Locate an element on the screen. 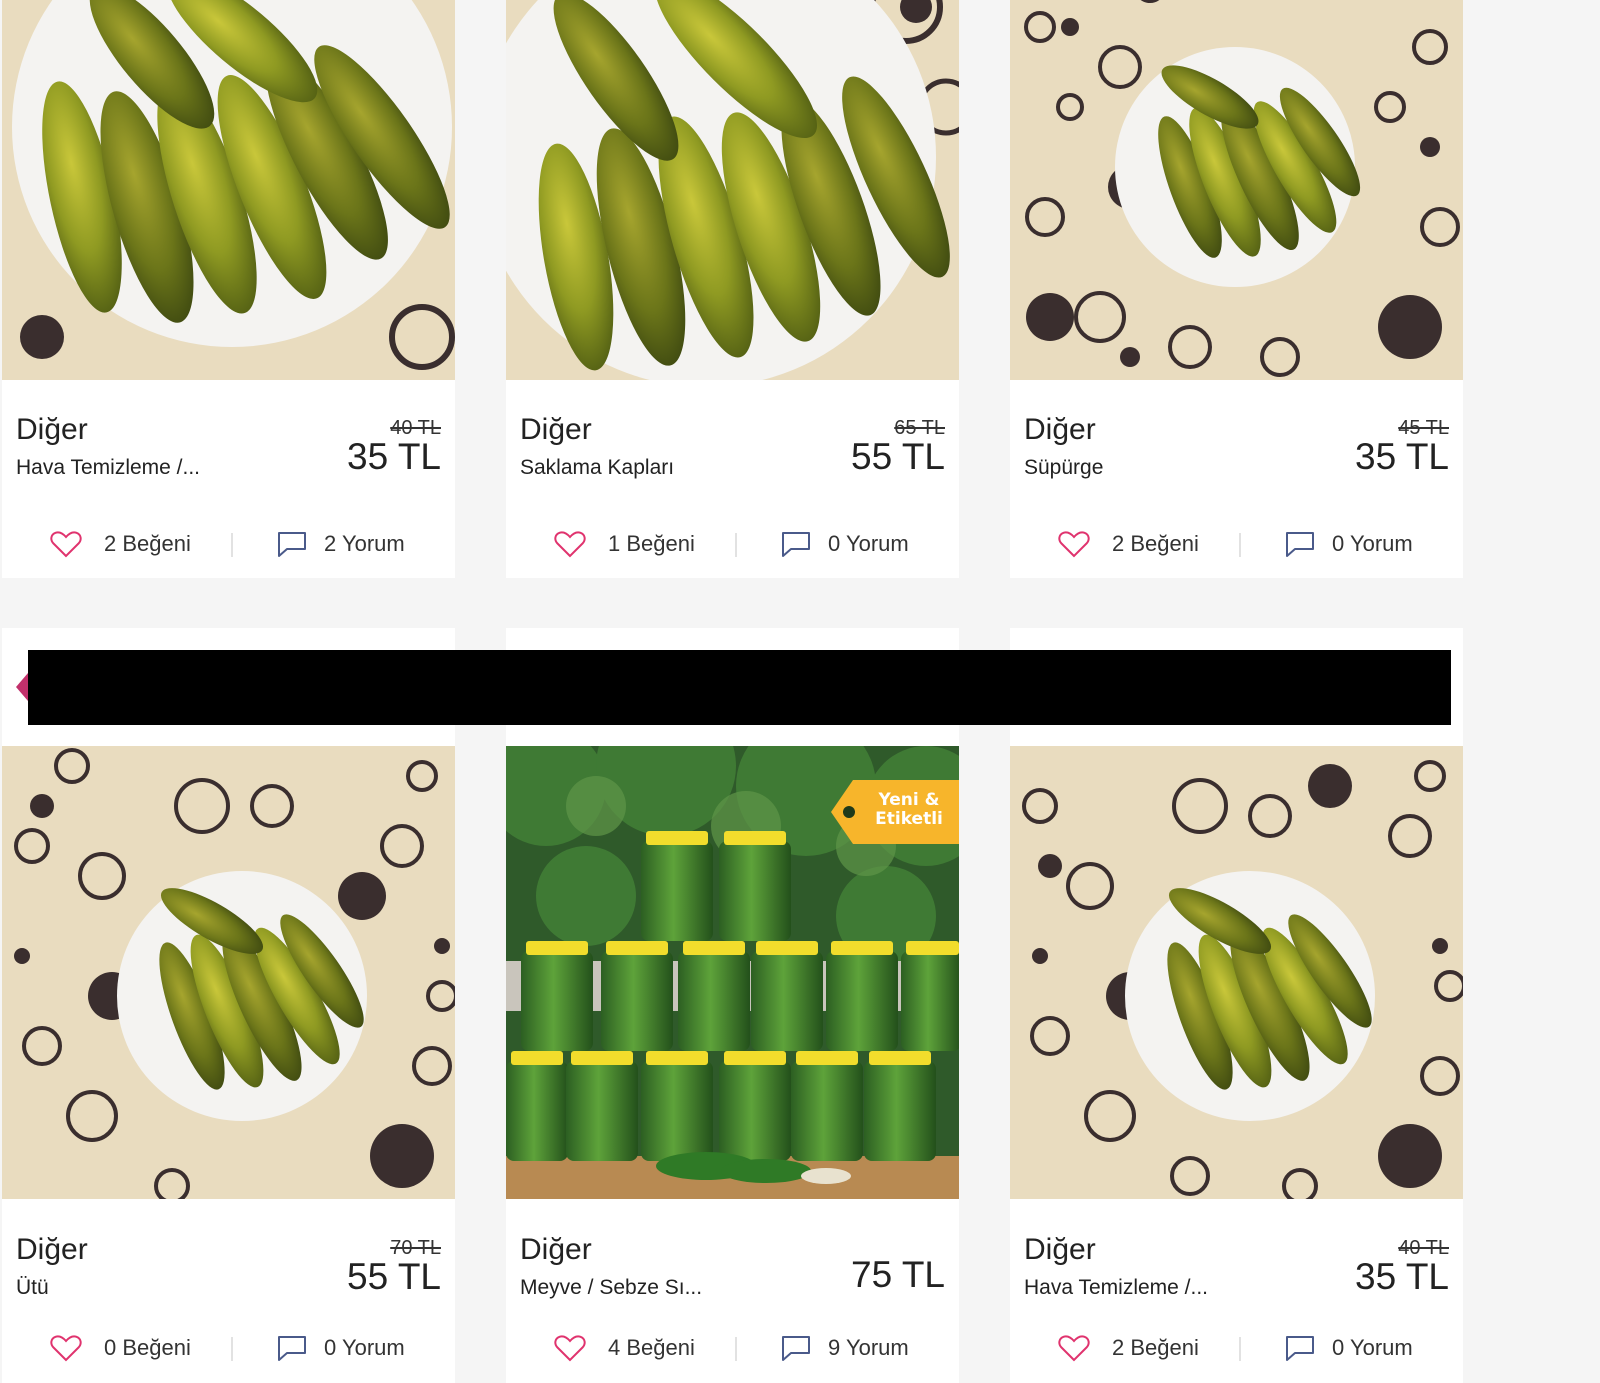 The image size is (1600, 1383). like-button: 4 Beğeni is located at coordinates (624, 1348).